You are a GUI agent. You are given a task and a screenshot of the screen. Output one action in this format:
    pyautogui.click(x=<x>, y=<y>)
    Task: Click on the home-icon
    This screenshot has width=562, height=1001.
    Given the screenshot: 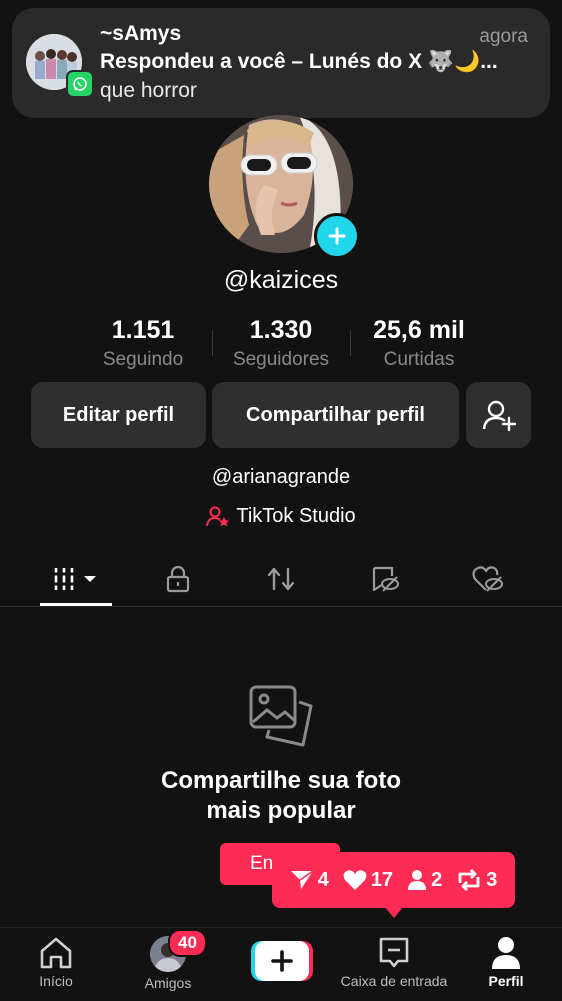 What is the action you would take?
    pyautogui.click(x=56, y=953)
    